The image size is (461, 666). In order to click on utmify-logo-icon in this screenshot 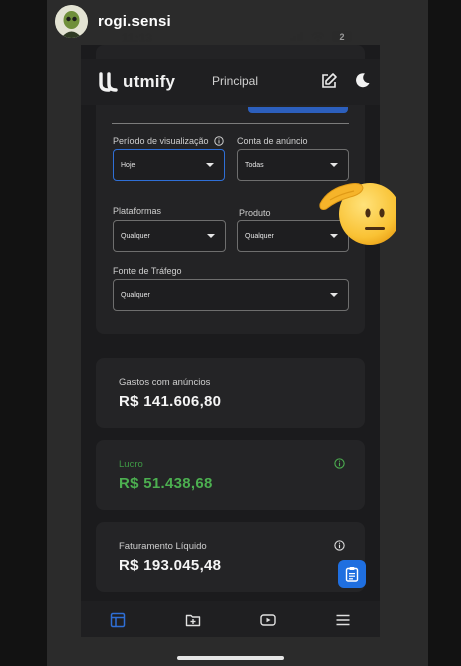, I will do `click(108, 82)`.